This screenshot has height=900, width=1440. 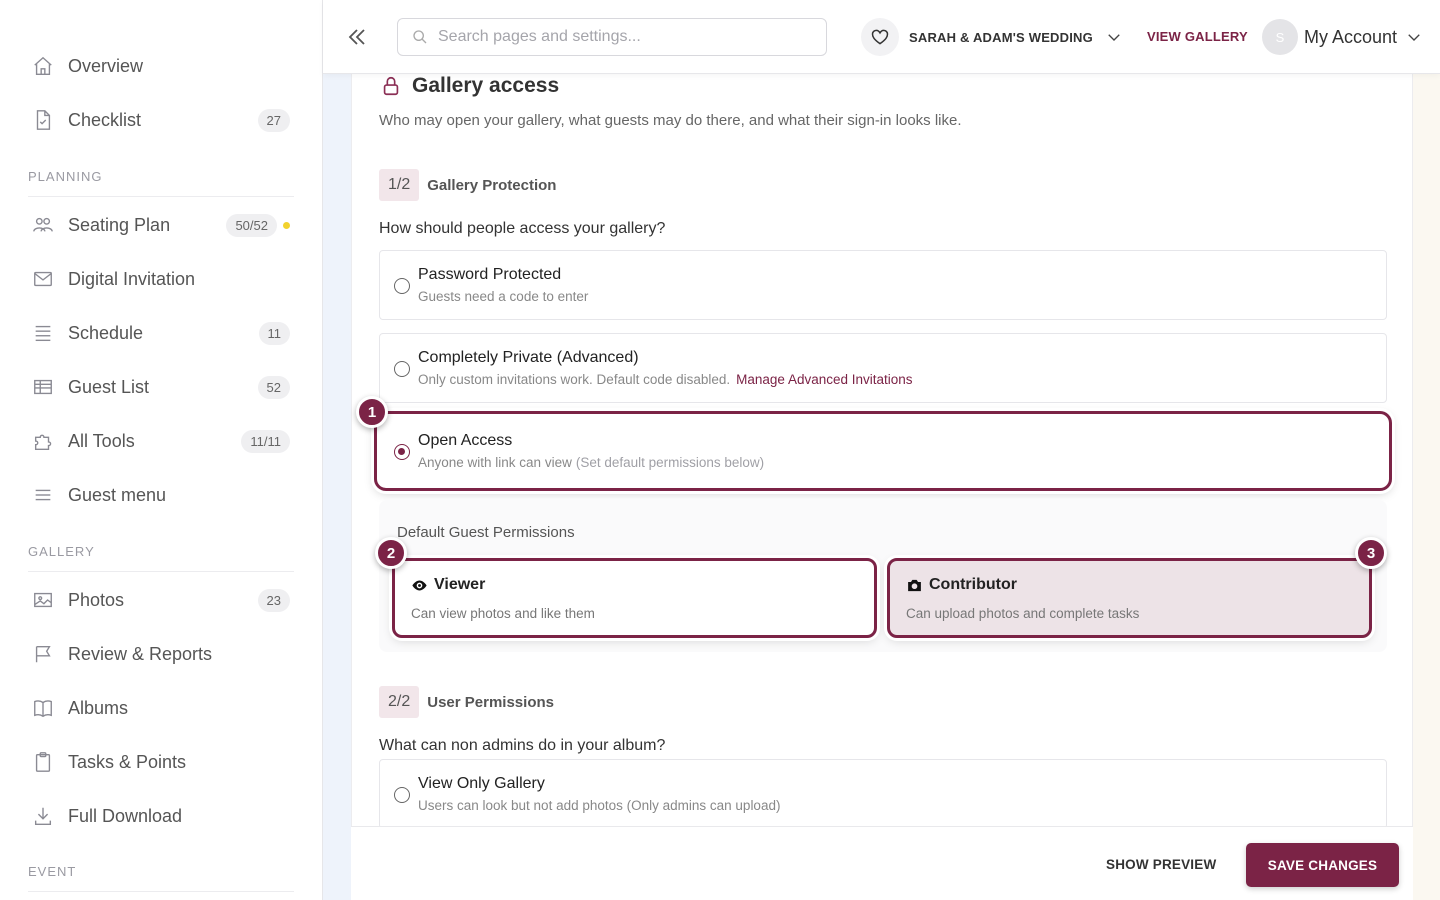 I want to click on sidebar-item-photos: Photos 23, so click(x=161, y=600).